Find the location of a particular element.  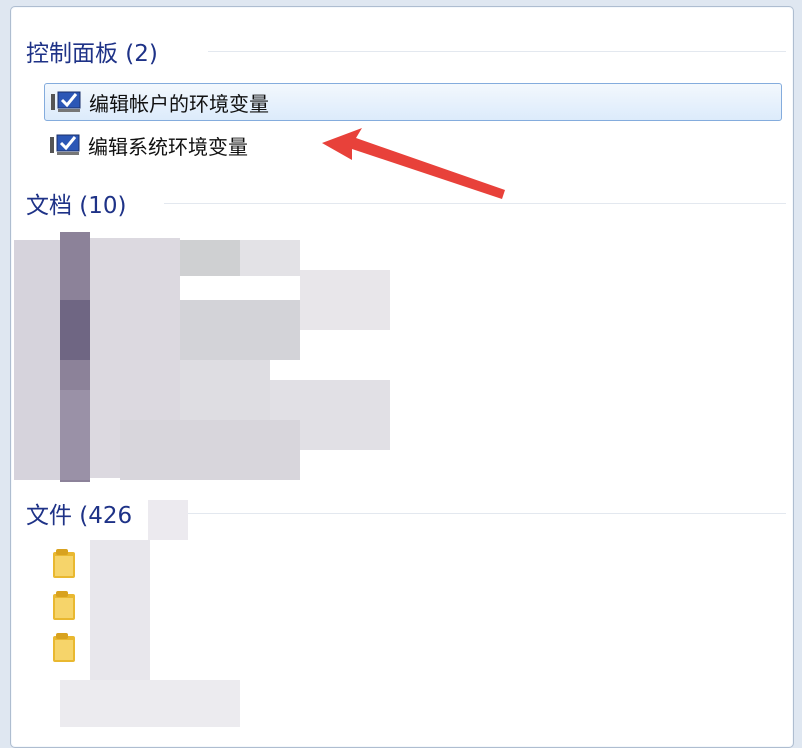

group-header-files: 文件 (426 is located at coordinates (406, 513).